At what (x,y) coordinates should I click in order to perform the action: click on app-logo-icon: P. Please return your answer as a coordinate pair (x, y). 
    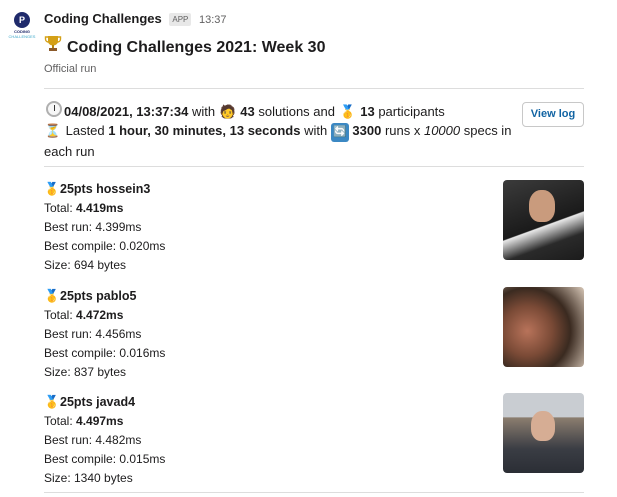
    Looking at the image, I should click on (22, 20).